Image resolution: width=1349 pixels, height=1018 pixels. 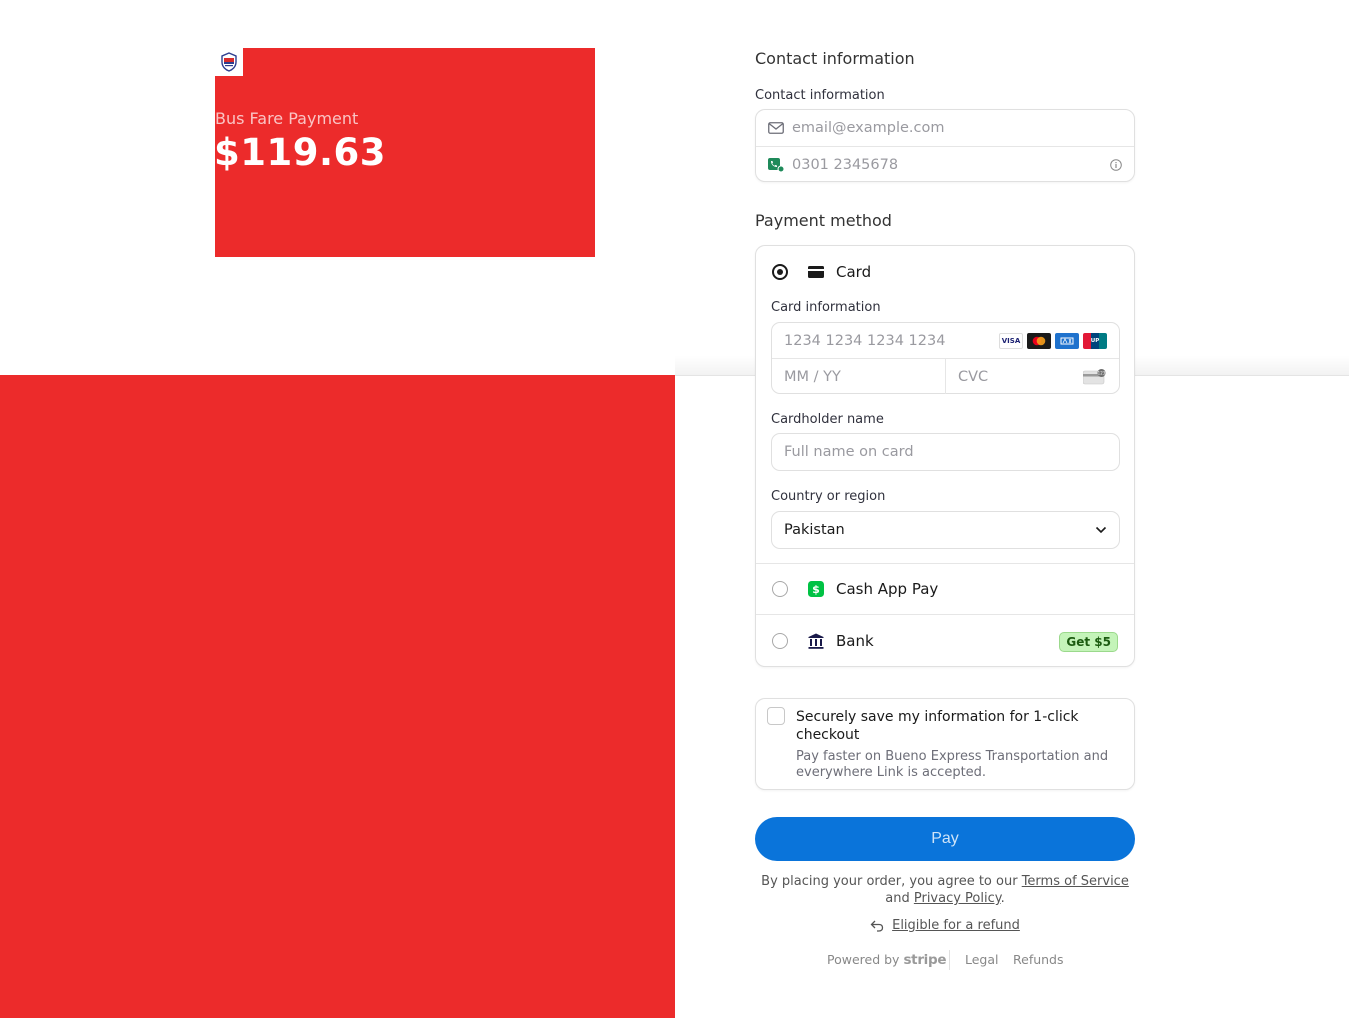 What do you see at coordinates (945, 589) in the screenshot?
I see `cashapp-option: $ Cash App Pay` at bounding box center [945, 589].